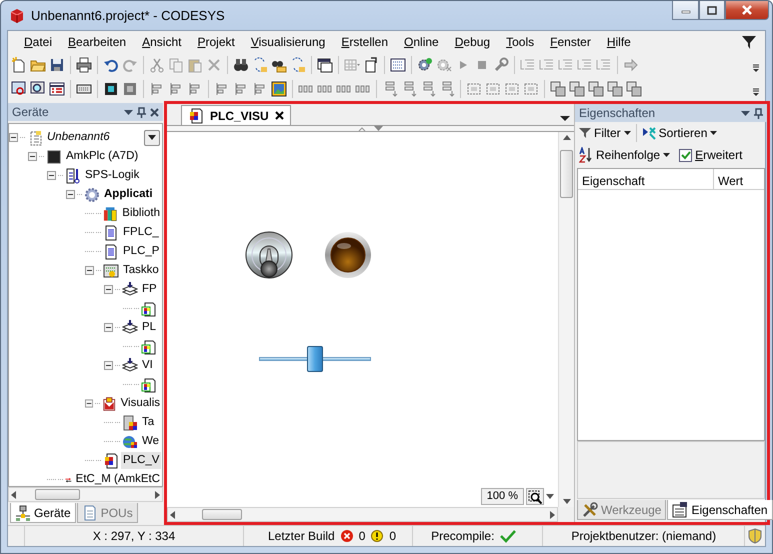 Image resolution: width=773 pixels, height=554 pixels. Describe the element at coordinates (84, 65) in the screenshot. I see `print-icon` at that location.